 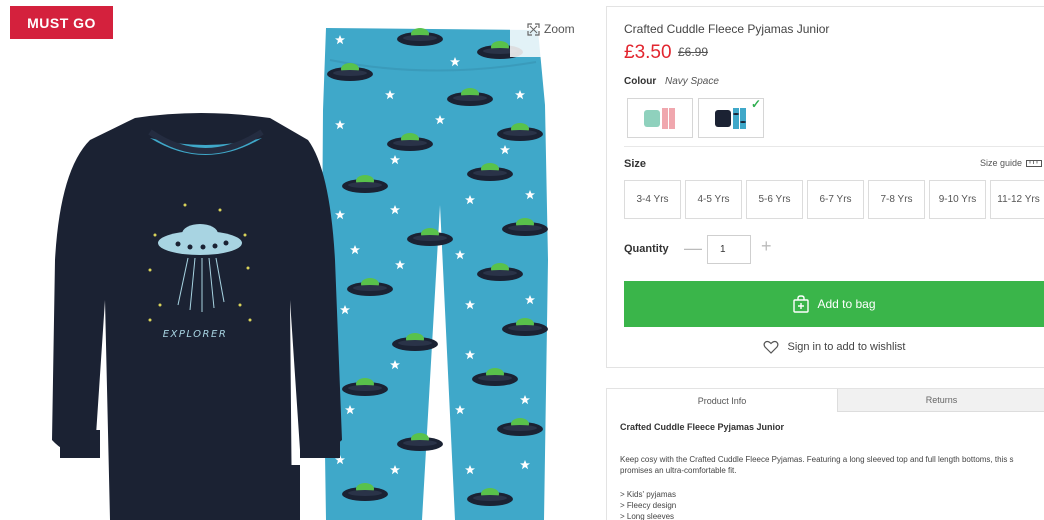 What do you see at coordinates (846, 347) in the screenshot?
I see `wishlist-label: Sign in to add to wishlist` at bounding box center [846, 347].